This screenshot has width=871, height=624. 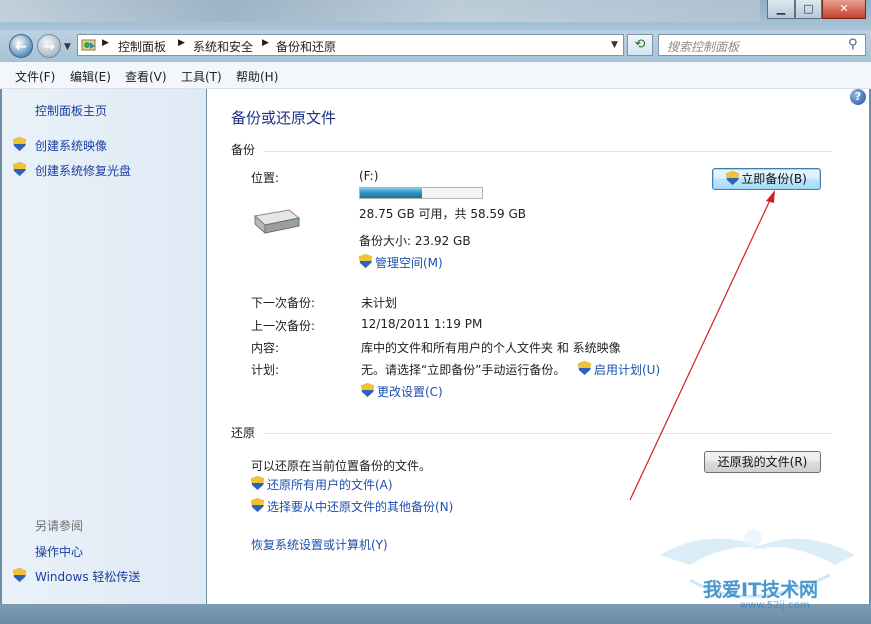 I want to click on watermark-brand: 我爱IT技术网, so click(x=761, y=590).